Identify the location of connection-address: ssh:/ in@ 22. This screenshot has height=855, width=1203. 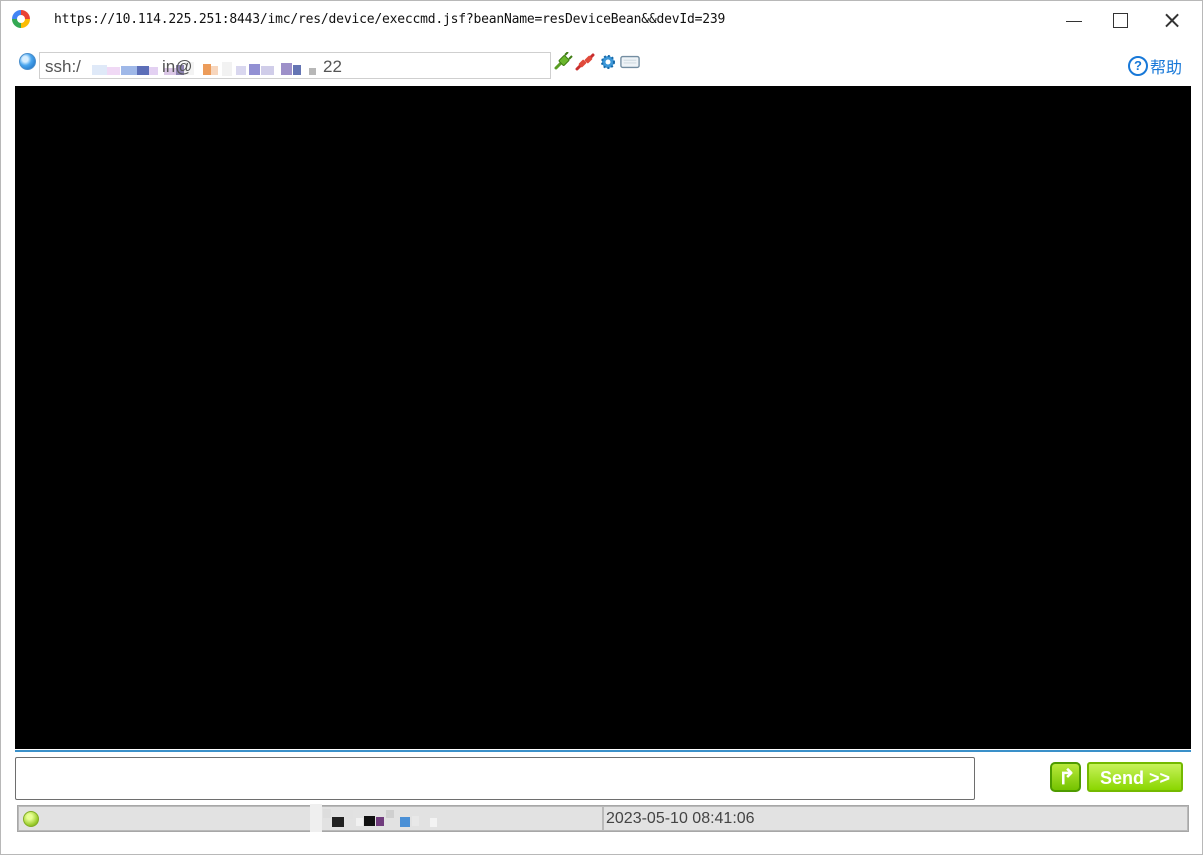
(295, 65).